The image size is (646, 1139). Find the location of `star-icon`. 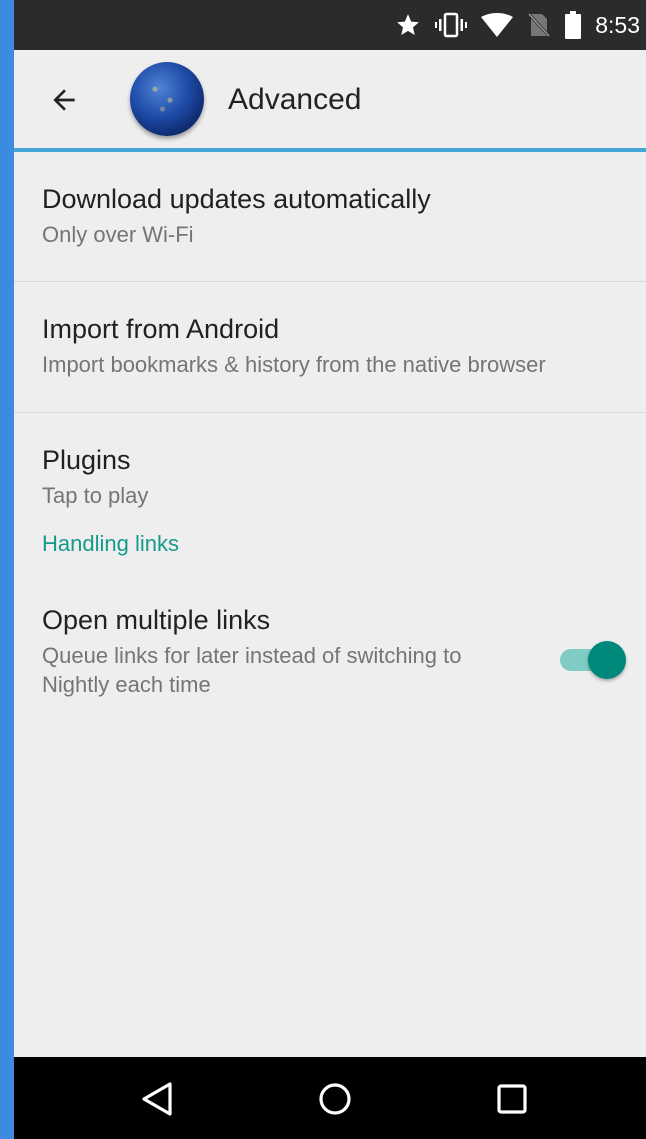

star-icon is located at coordinates (408, 25).